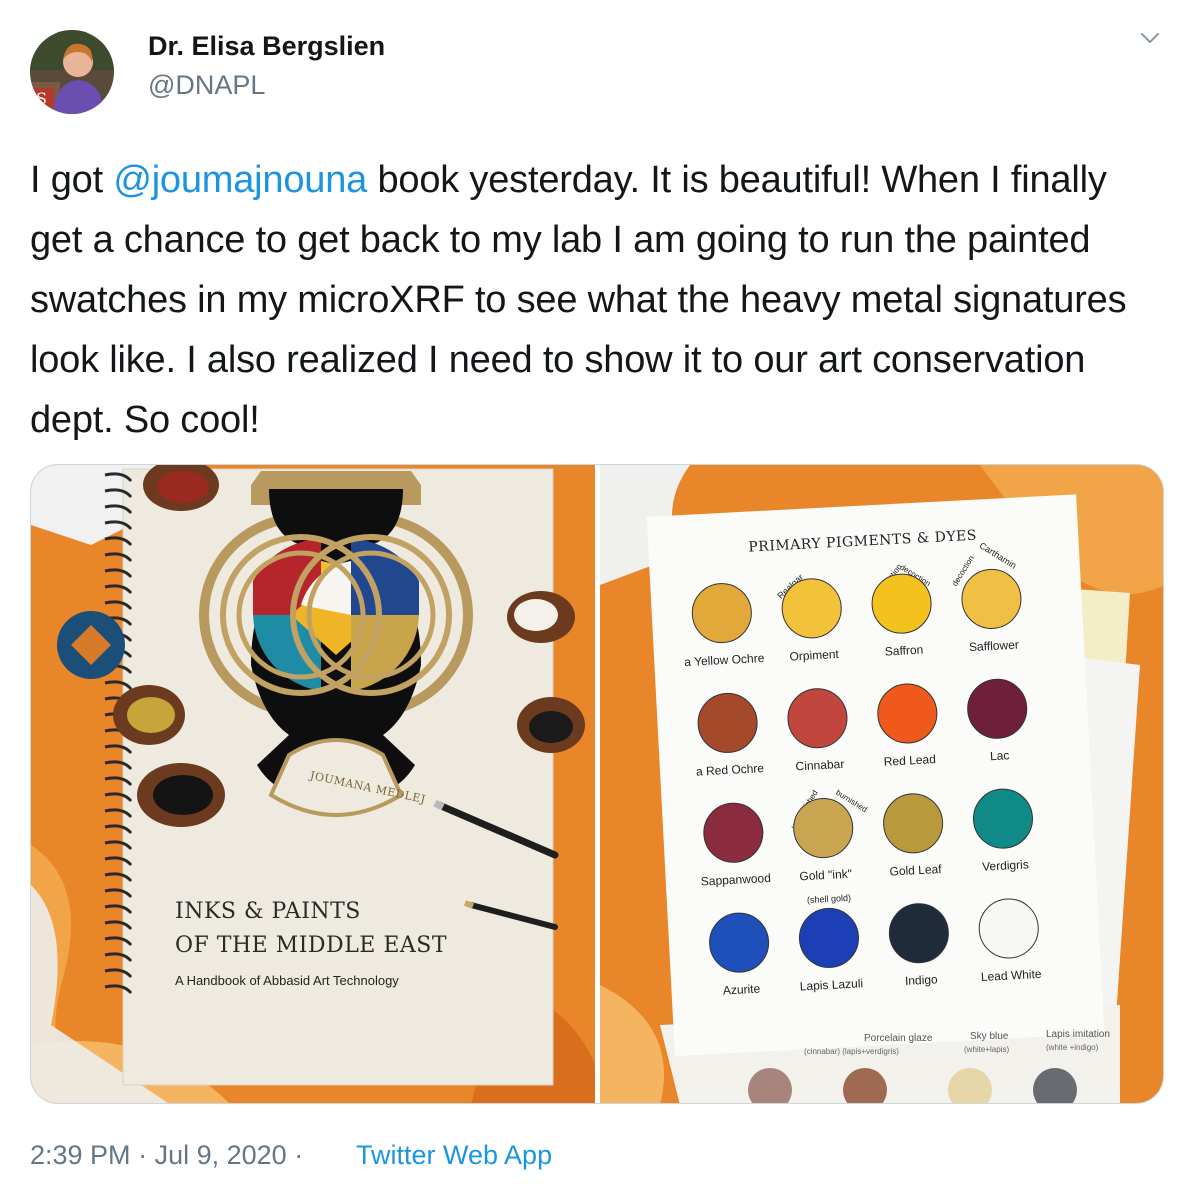 This screenshot has width=1186, height=1186. Describe the element at coordinates (820, 765) in the screenshot. I see `pigment-swatch-label: Cinnabar` at that location.